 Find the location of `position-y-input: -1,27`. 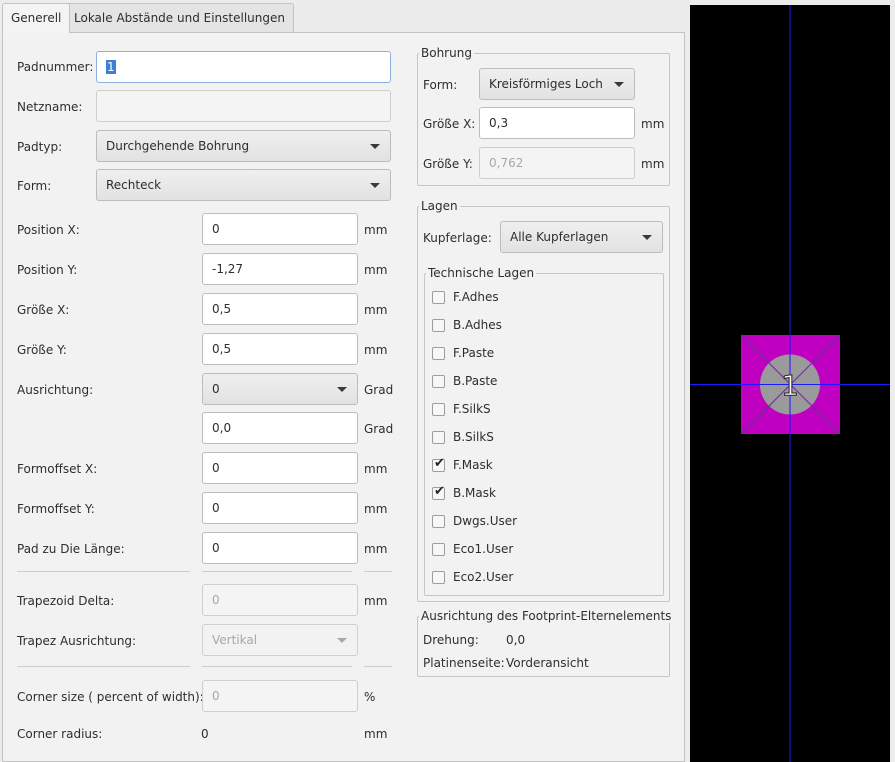

position-y-input: -1,27 is located at coordinates (280, 269).